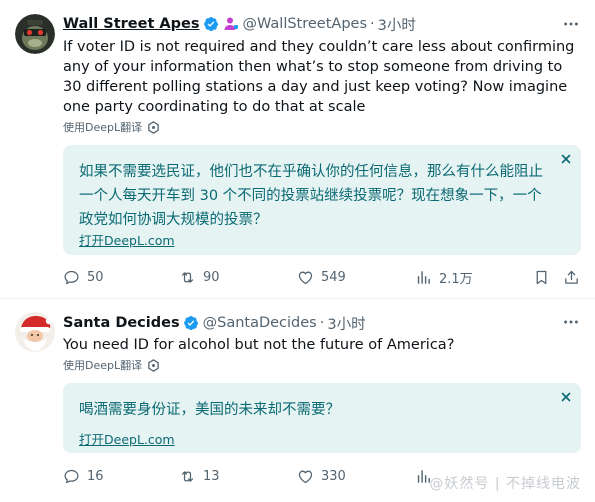 The height and width of the screenshot is (502, 595). I want to click on bookmark-icon, so click(541, 277).